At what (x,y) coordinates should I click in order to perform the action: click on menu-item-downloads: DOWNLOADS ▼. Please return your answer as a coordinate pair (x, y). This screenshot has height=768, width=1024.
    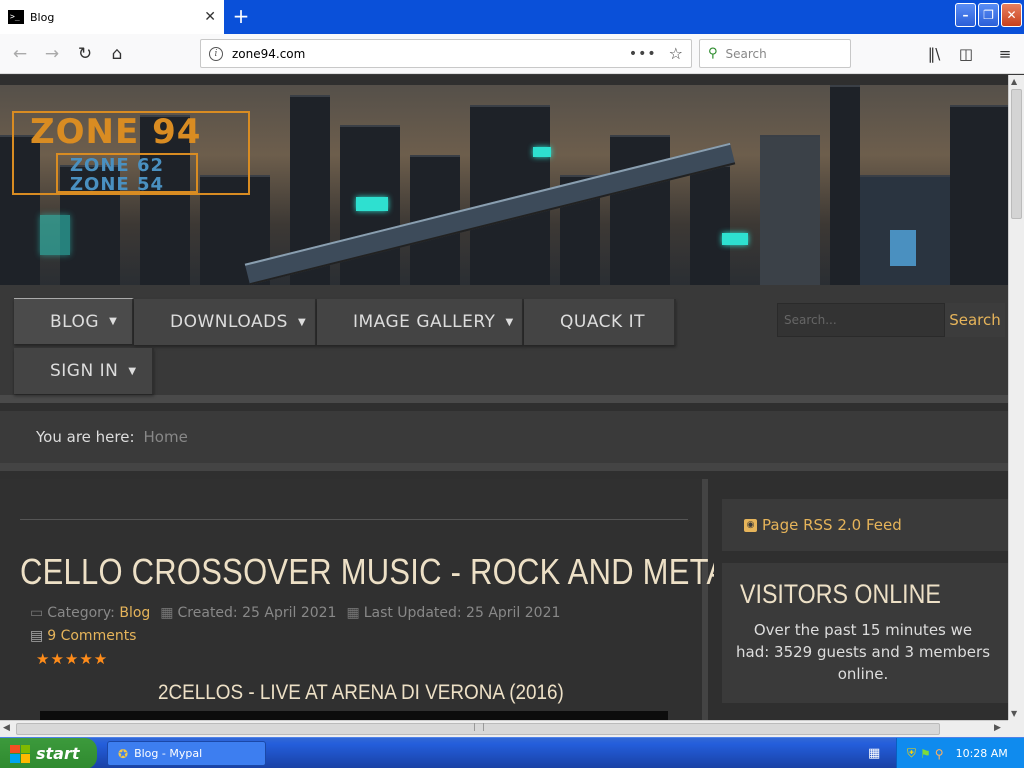
    Looking at the image, I should click on (225, 322).